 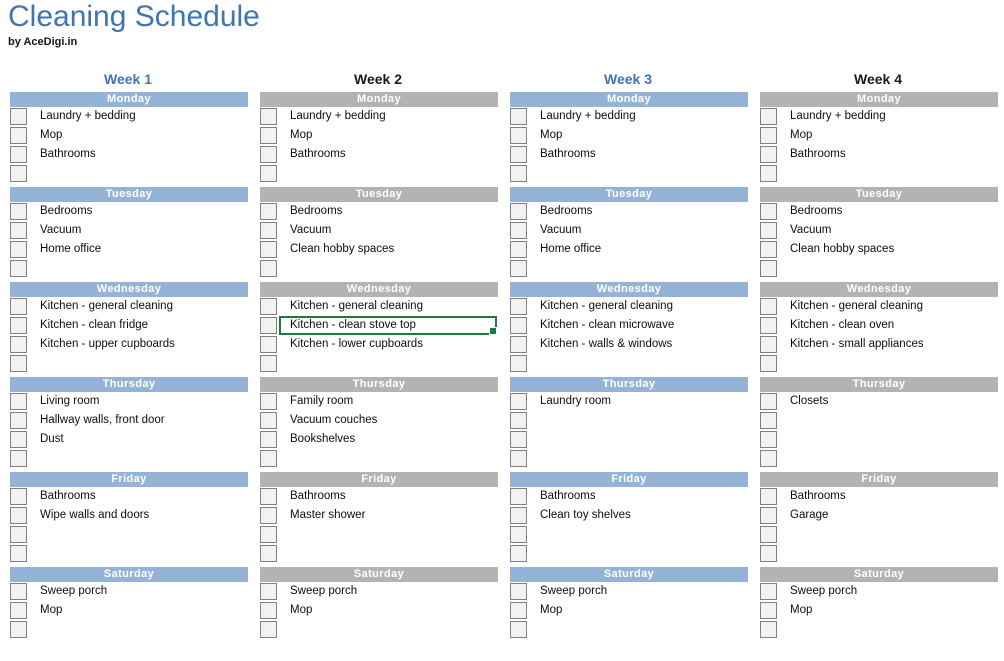 What do you see at coordinates (493, 331) in the screenshot?
I see `cell-fill-handle` at bounding box center [493, 331].